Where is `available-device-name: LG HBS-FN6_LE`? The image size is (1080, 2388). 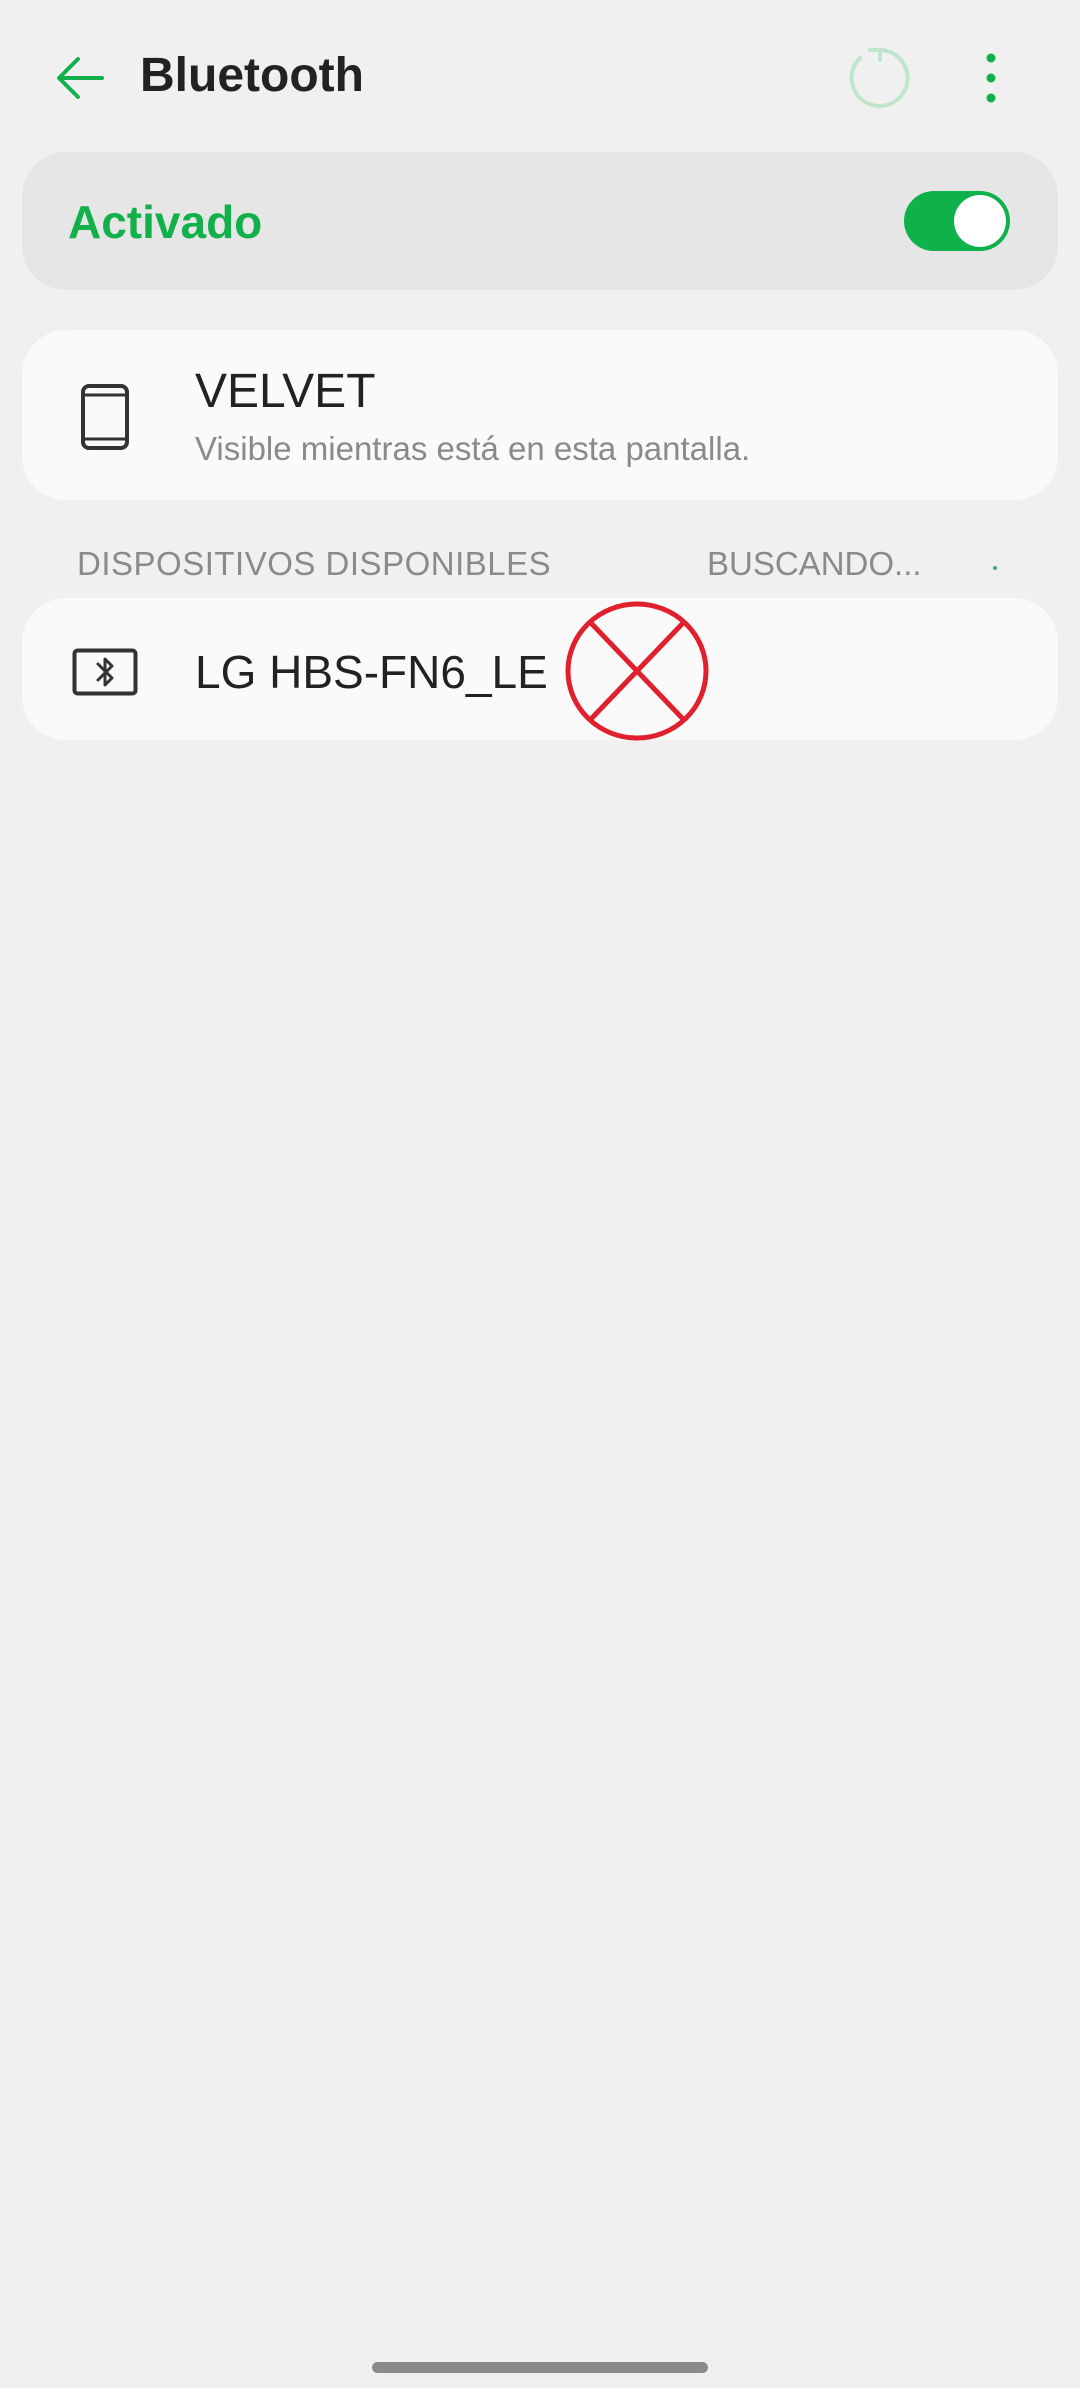
available-device-name: LG HBS-FN6_LE is located at coordinates (371, 672).